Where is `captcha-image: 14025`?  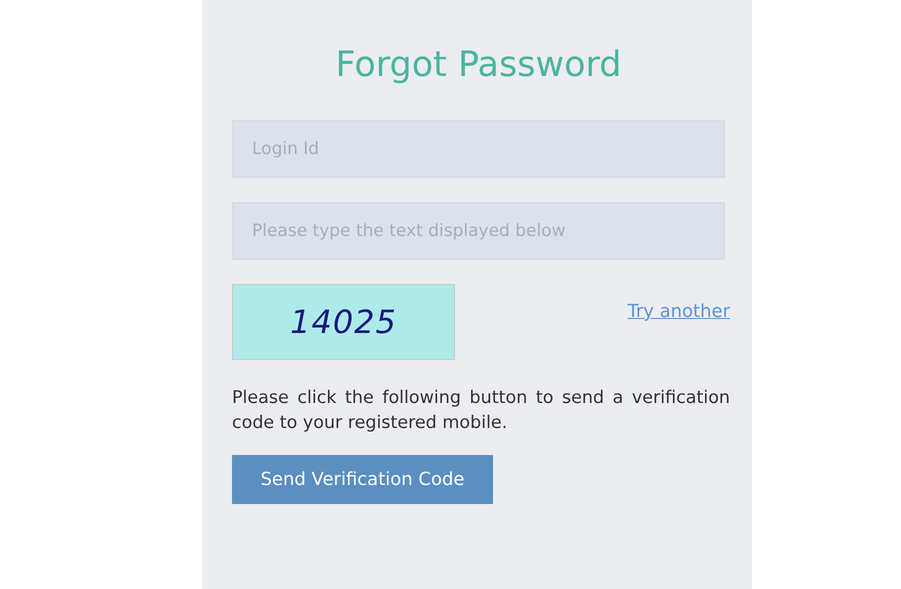
captcha-image: 14025 is located at coordinates (343, 322).